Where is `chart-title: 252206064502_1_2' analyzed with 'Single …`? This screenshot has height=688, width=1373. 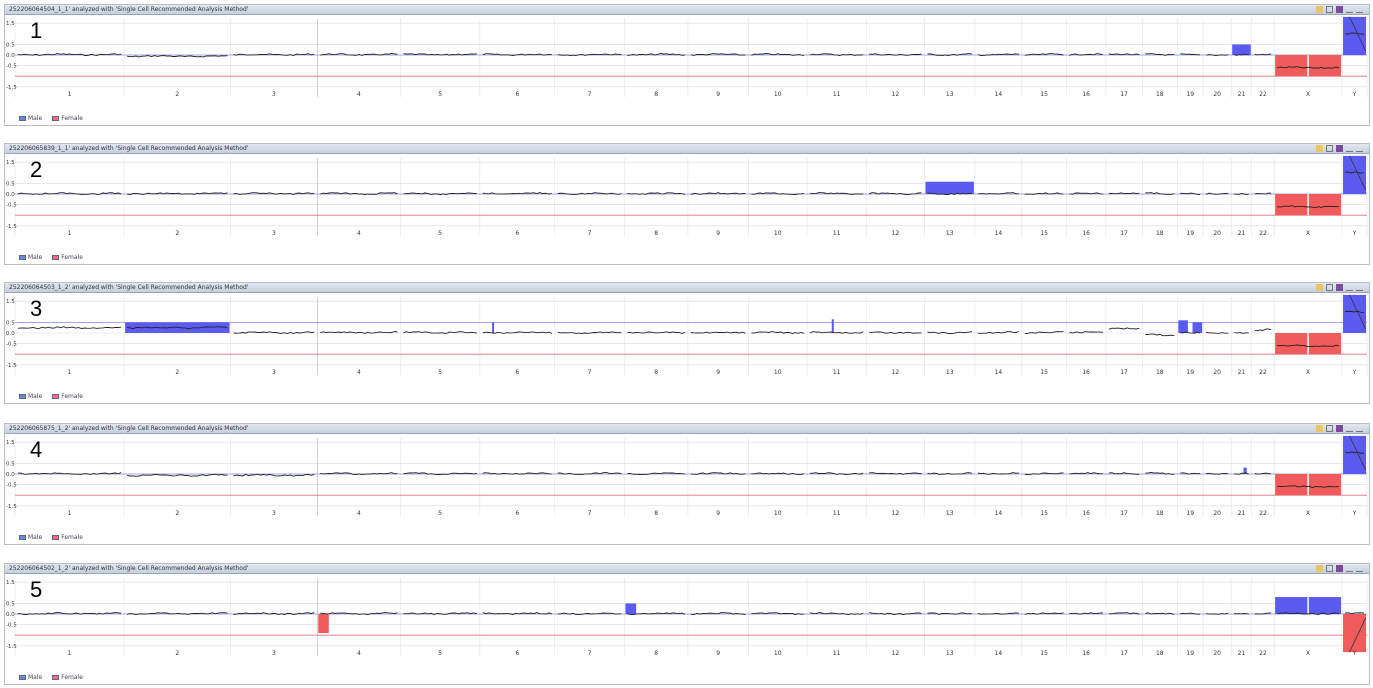 chart-title: 252206064502_1_2' analyzed with 'Single … is located at coordinates (129, 568).